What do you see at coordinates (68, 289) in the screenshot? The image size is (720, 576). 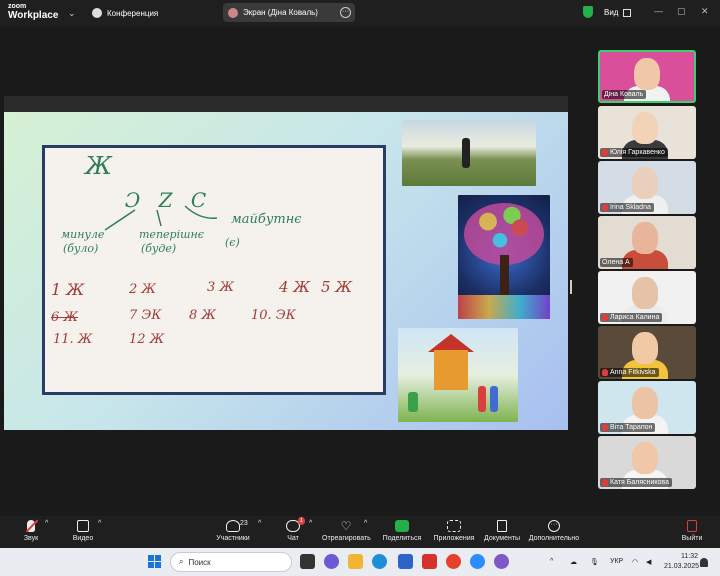 I see `handwriting-item: 1 Ж` at bounding box center [68, 289].